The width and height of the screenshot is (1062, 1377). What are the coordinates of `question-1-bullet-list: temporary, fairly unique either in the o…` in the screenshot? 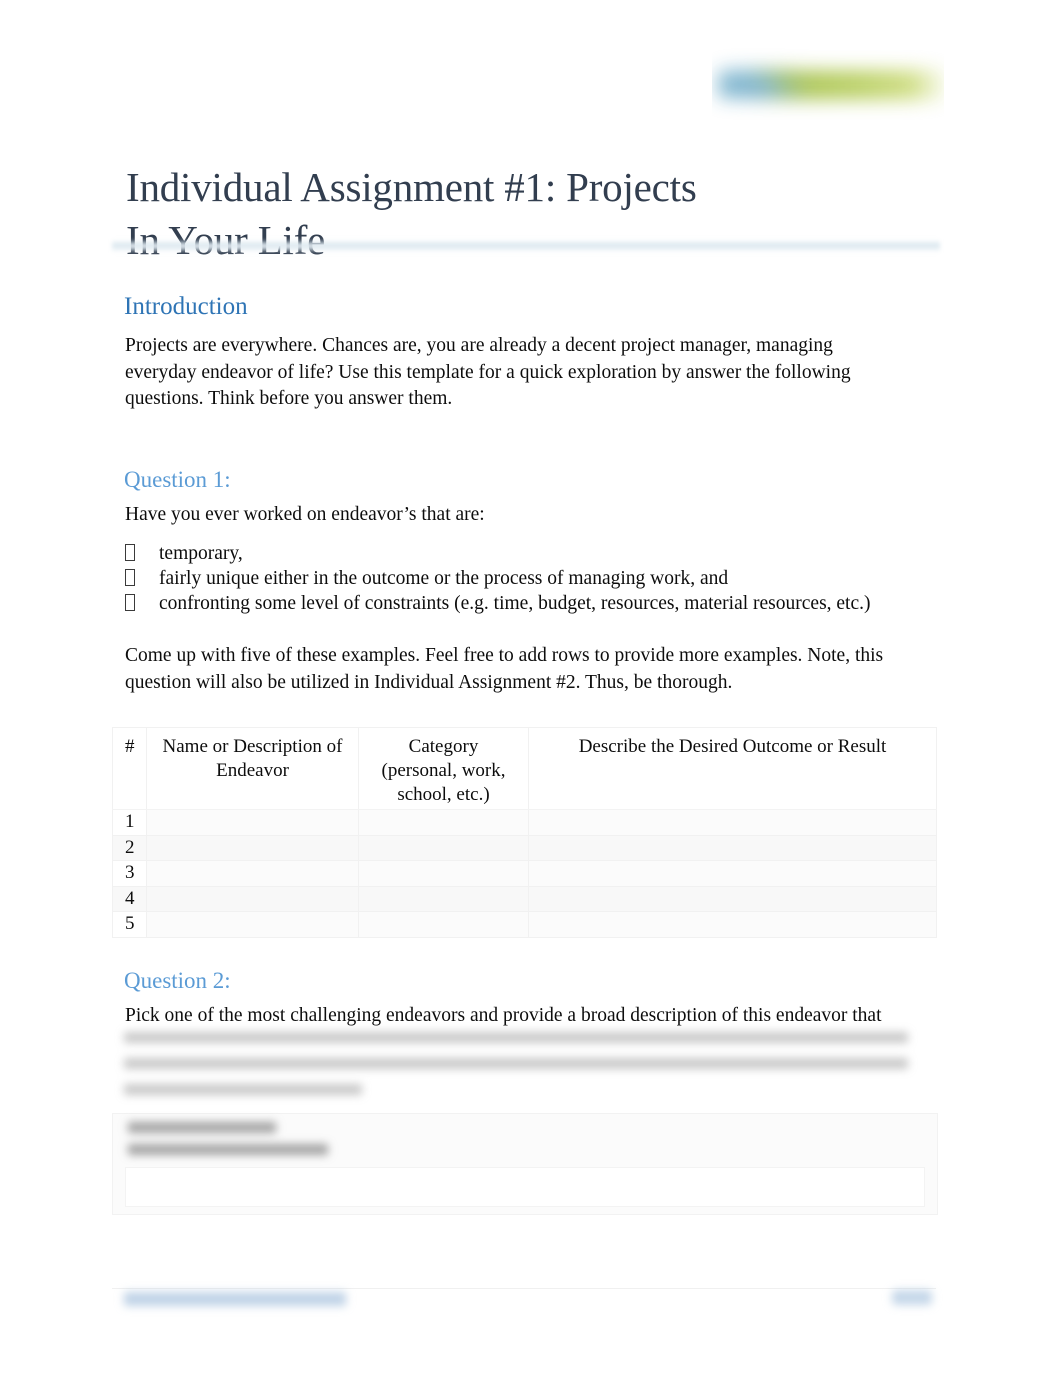 It's located at (520, 578).